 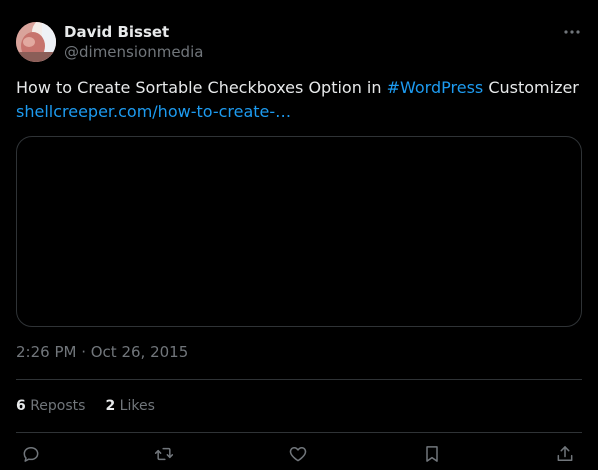 What do you see at coordinates (572, 32) in the screenshot?
I see `more-options-icon` at bounding box center [572, 32].